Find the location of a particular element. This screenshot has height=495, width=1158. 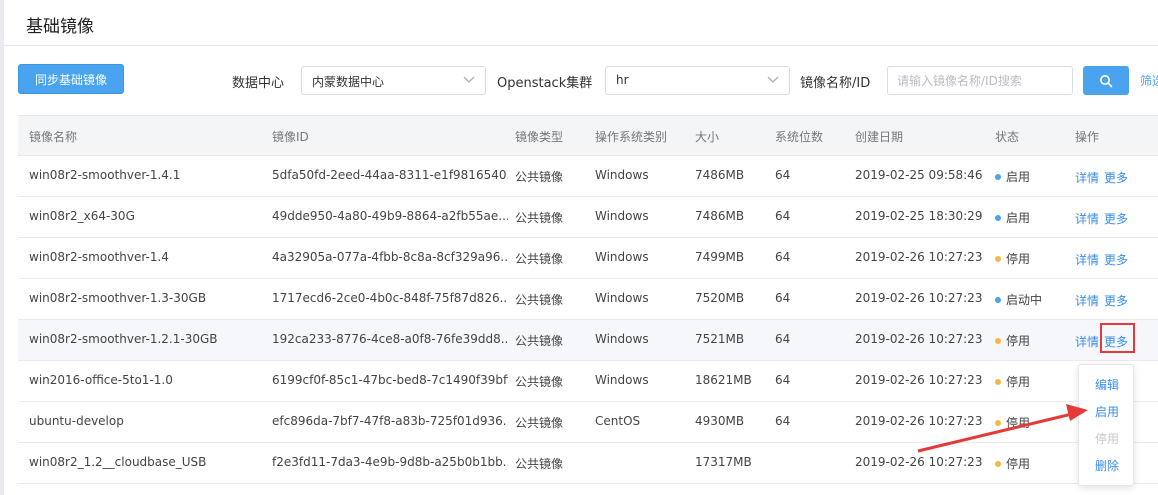

header-os: 操作系统类别 is located at coordinates (631, 137).